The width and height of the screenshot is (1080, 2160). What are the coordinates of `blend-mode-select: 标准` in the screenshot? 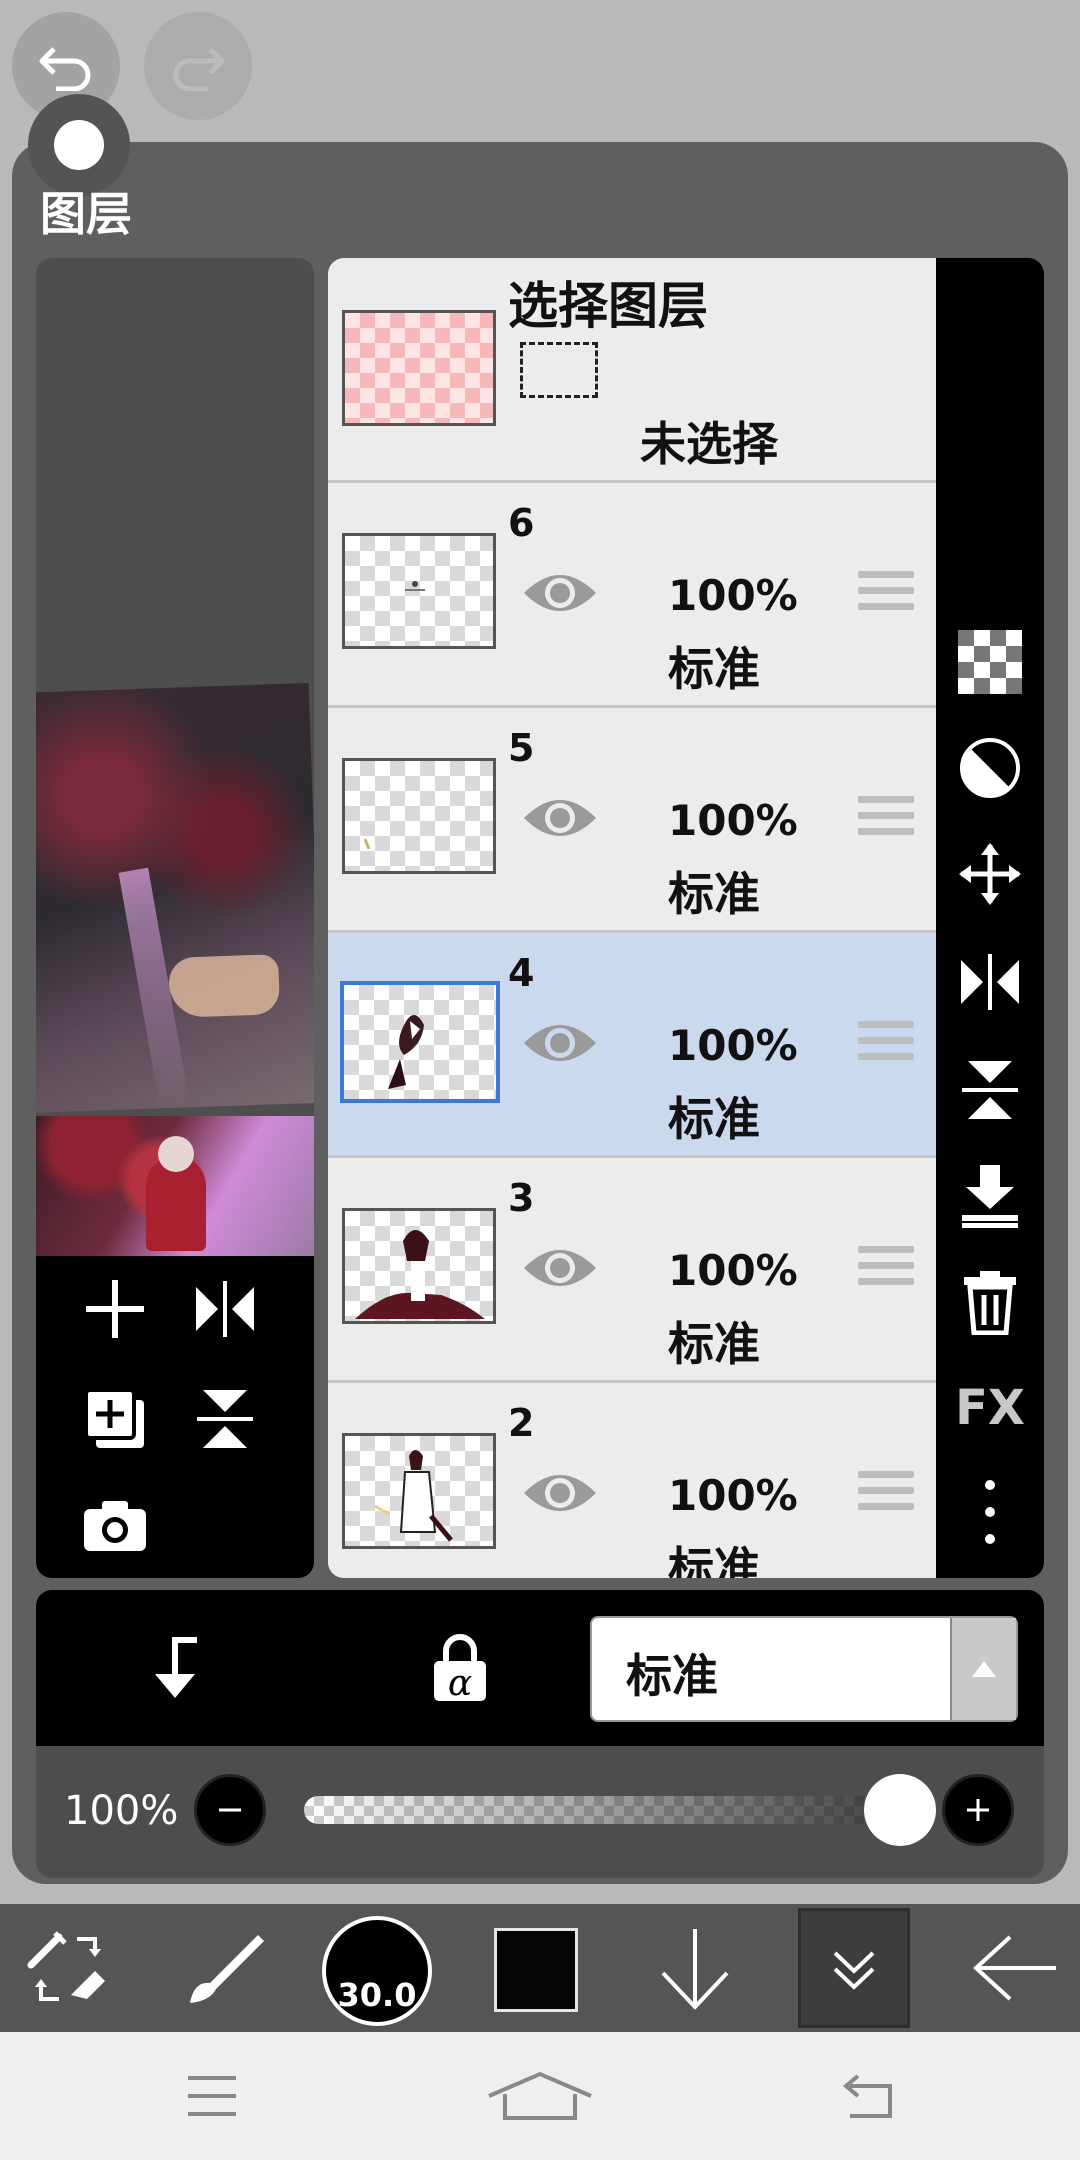 It's located at (804, 1669).